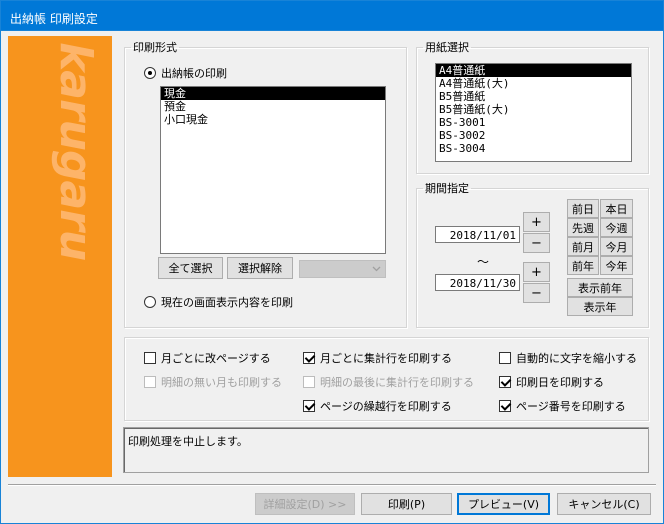  Describe the element at coordinates (309, 358) in the screenshot. I see `checkbox-print-monthly-total` at that location.